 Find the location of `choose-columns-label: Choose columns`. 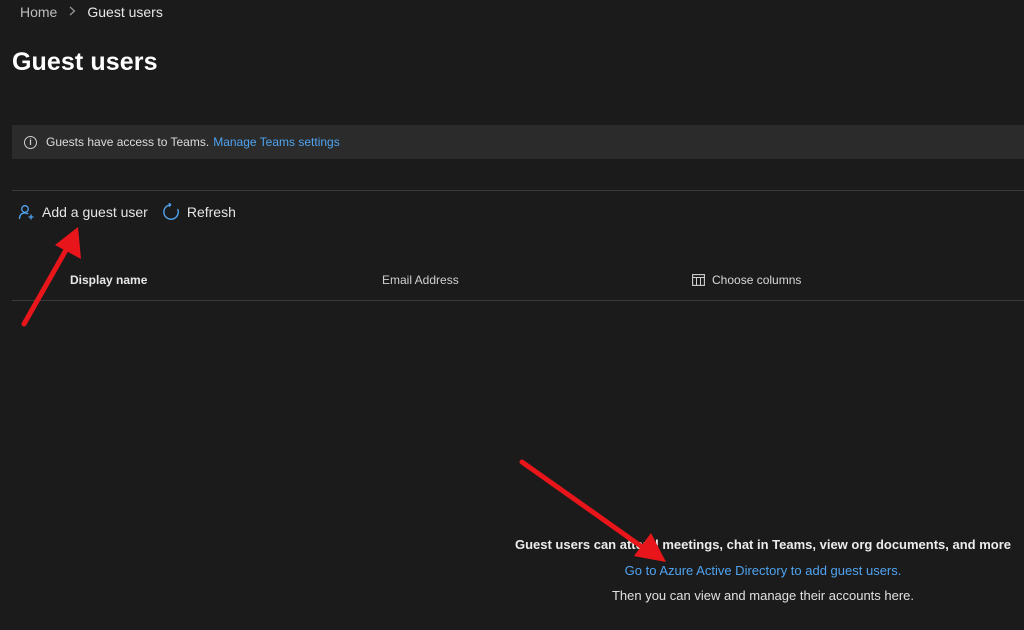

choose-columns-label: Choose columns is located at coordinates (757, 280).